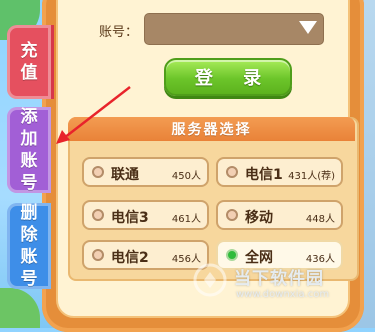  Describe the element at coordinates (279, 279) in the screenshot. I see `watermark-title: 当下软件园` at that location.